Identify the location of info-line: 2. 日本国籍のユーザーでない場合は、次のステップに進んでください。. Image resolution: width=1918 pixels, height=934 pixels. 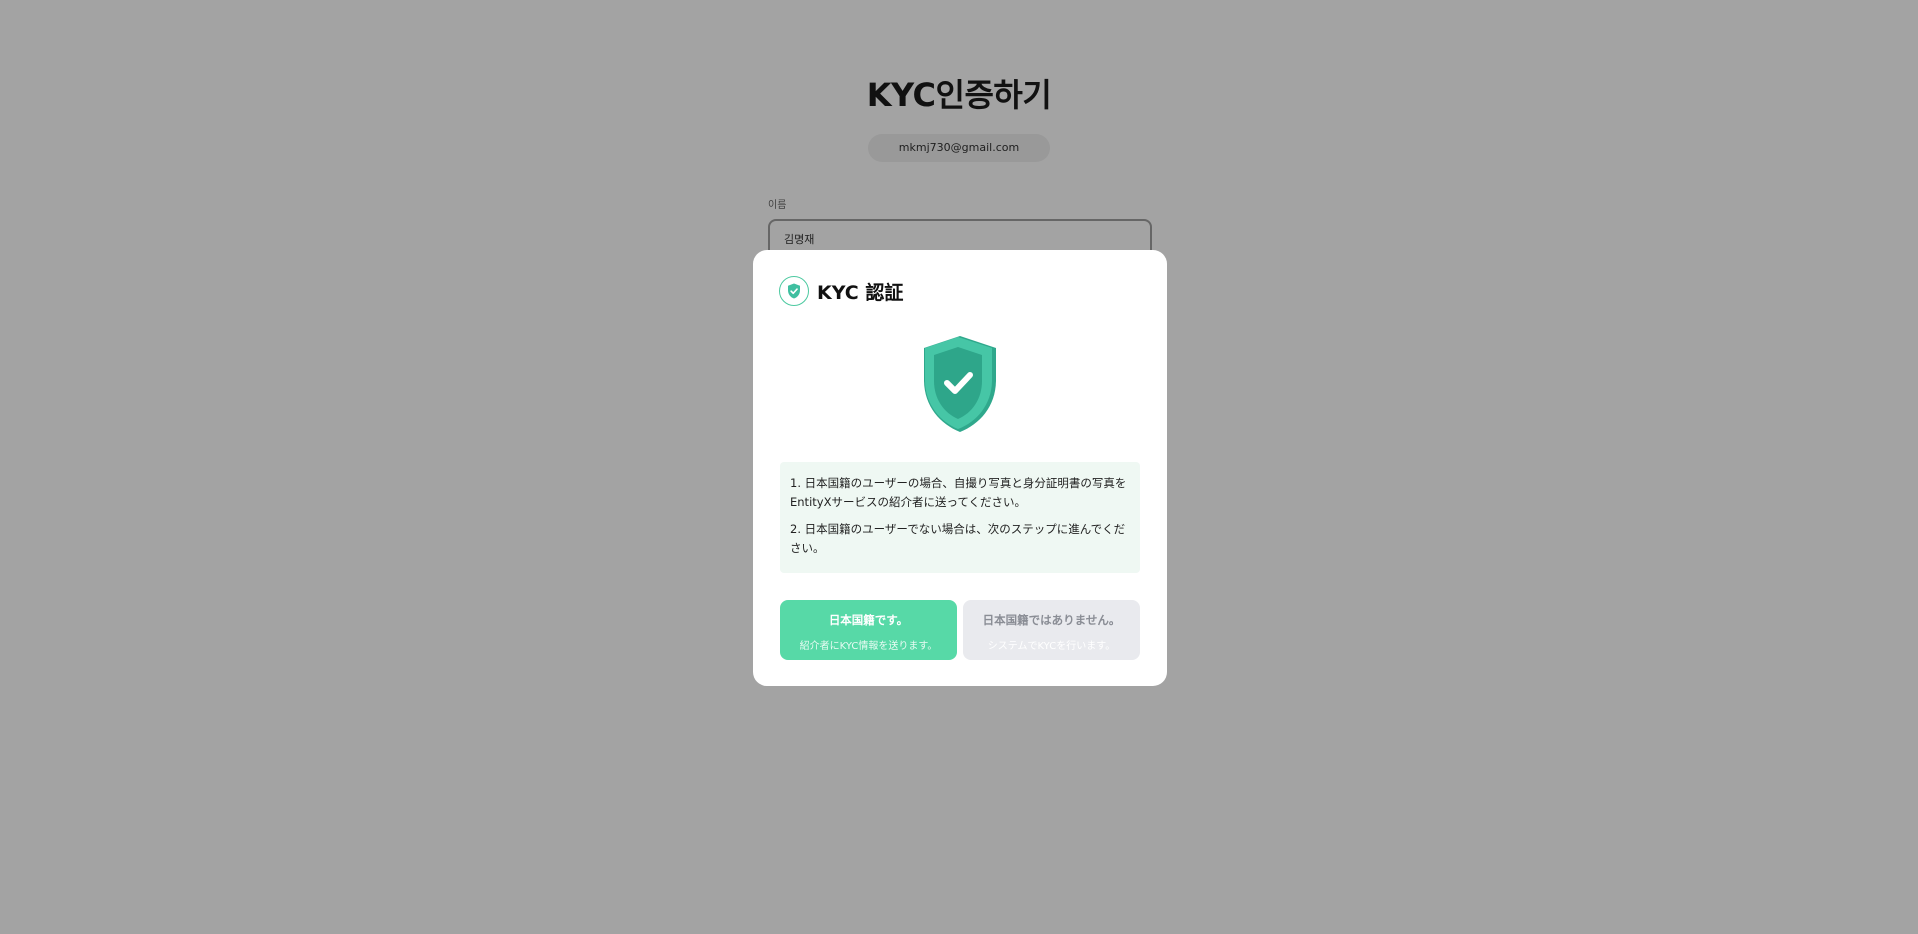
(958, 538).